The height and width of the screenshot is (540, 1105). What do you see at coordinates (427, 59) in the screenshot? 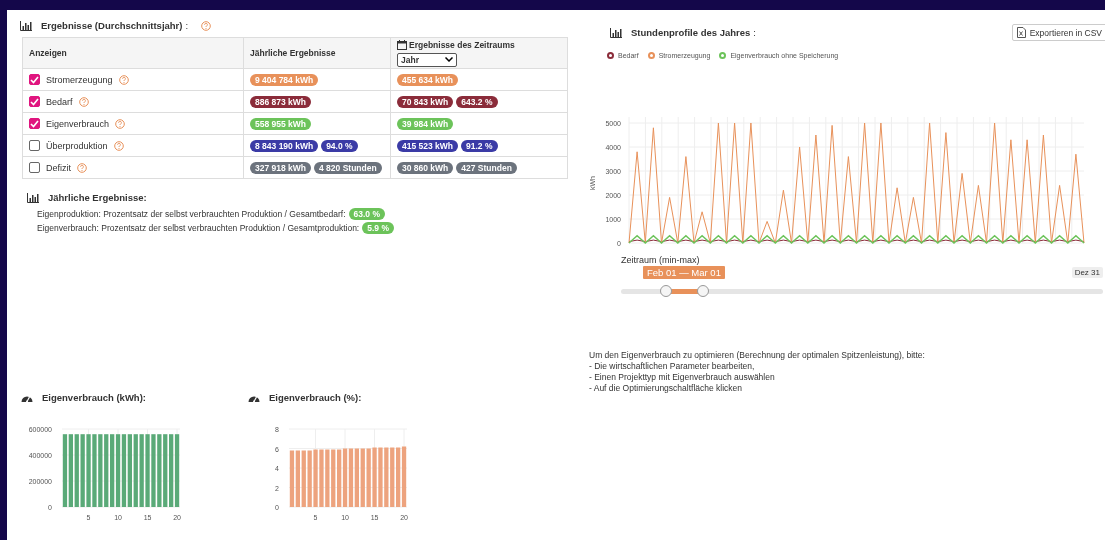
I see `period-select: Jahr` at bounding box center [427, 59].